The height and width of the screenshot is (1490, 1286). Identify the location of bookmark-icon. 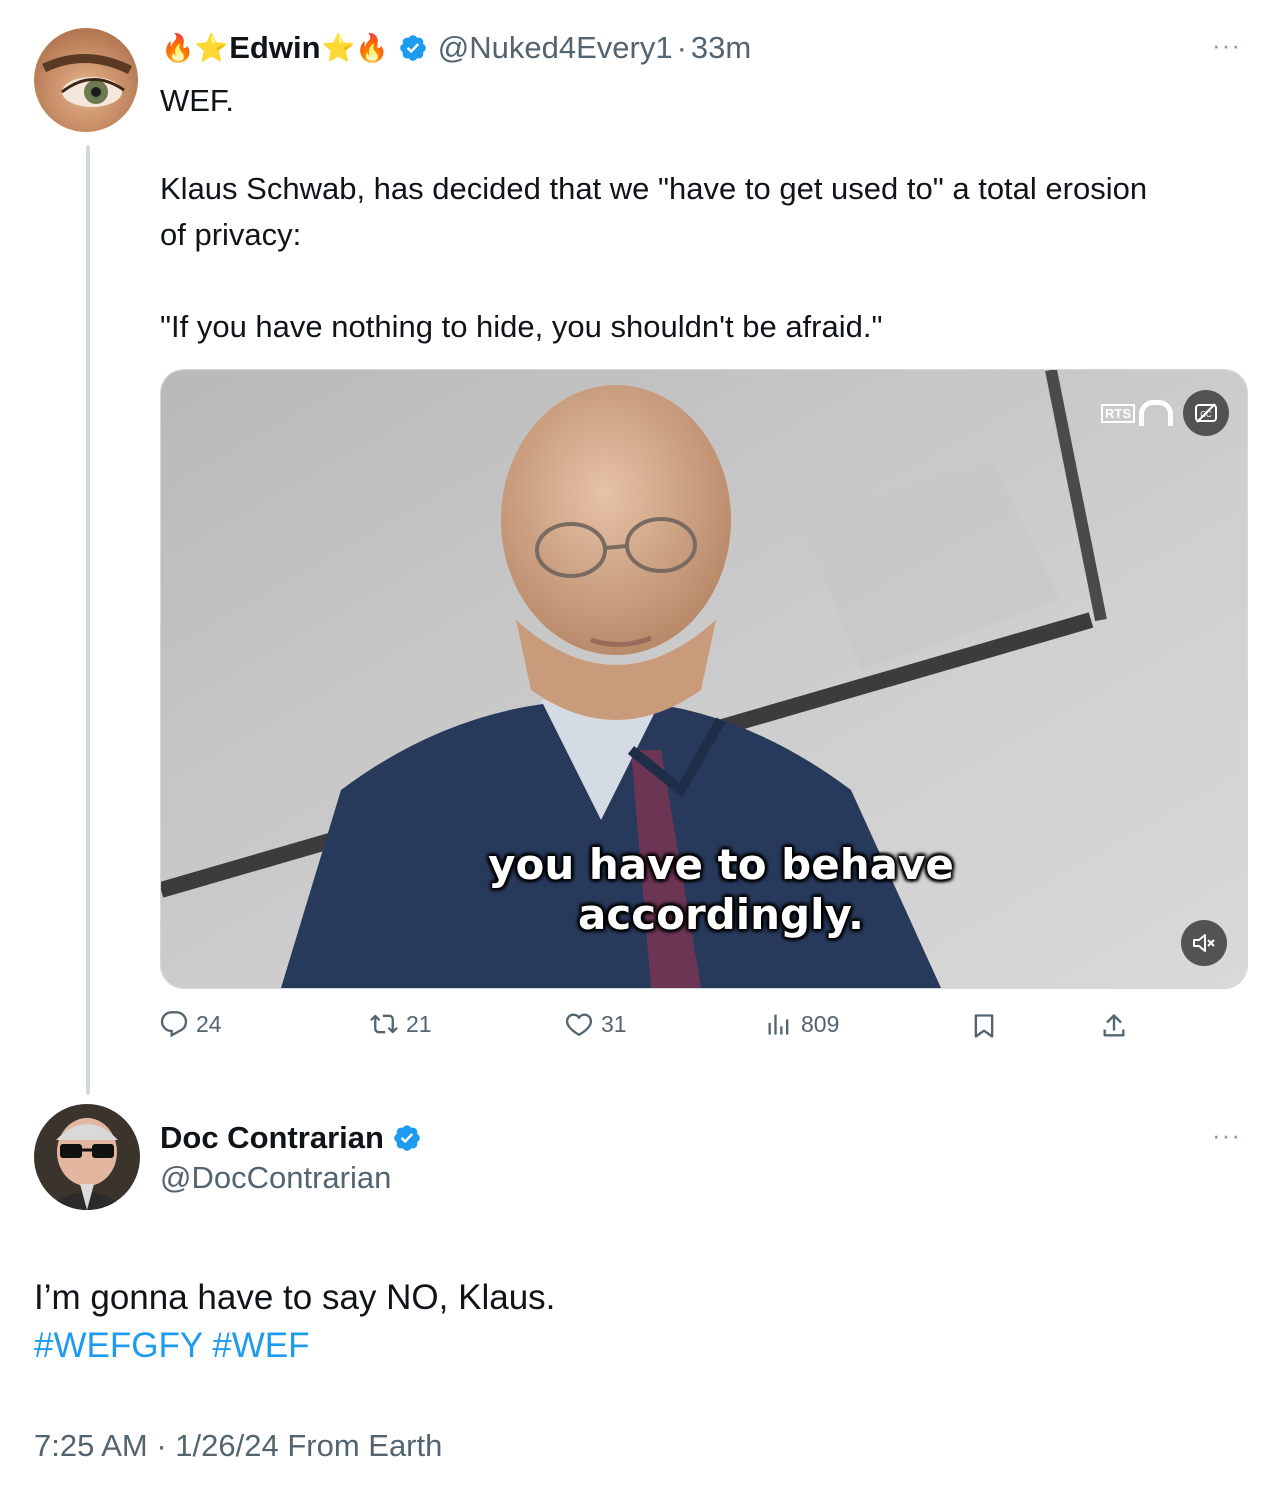
(984, 1026).